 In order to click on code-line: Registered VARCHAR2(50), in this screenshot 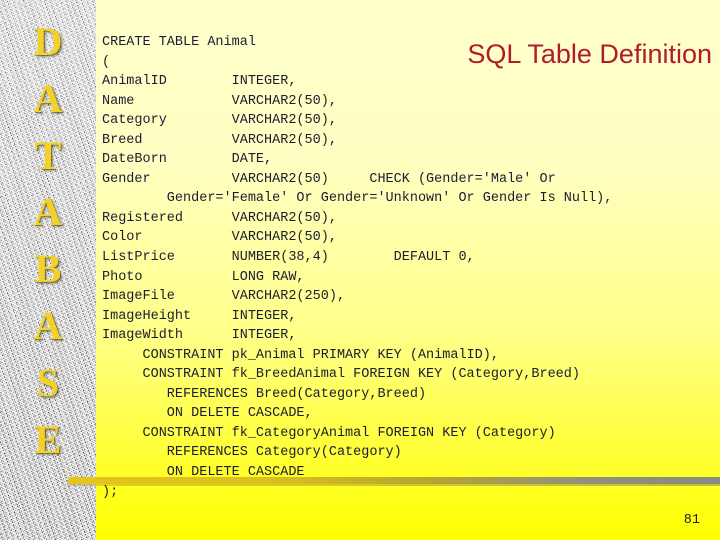, I will do `click(219, 218)`.